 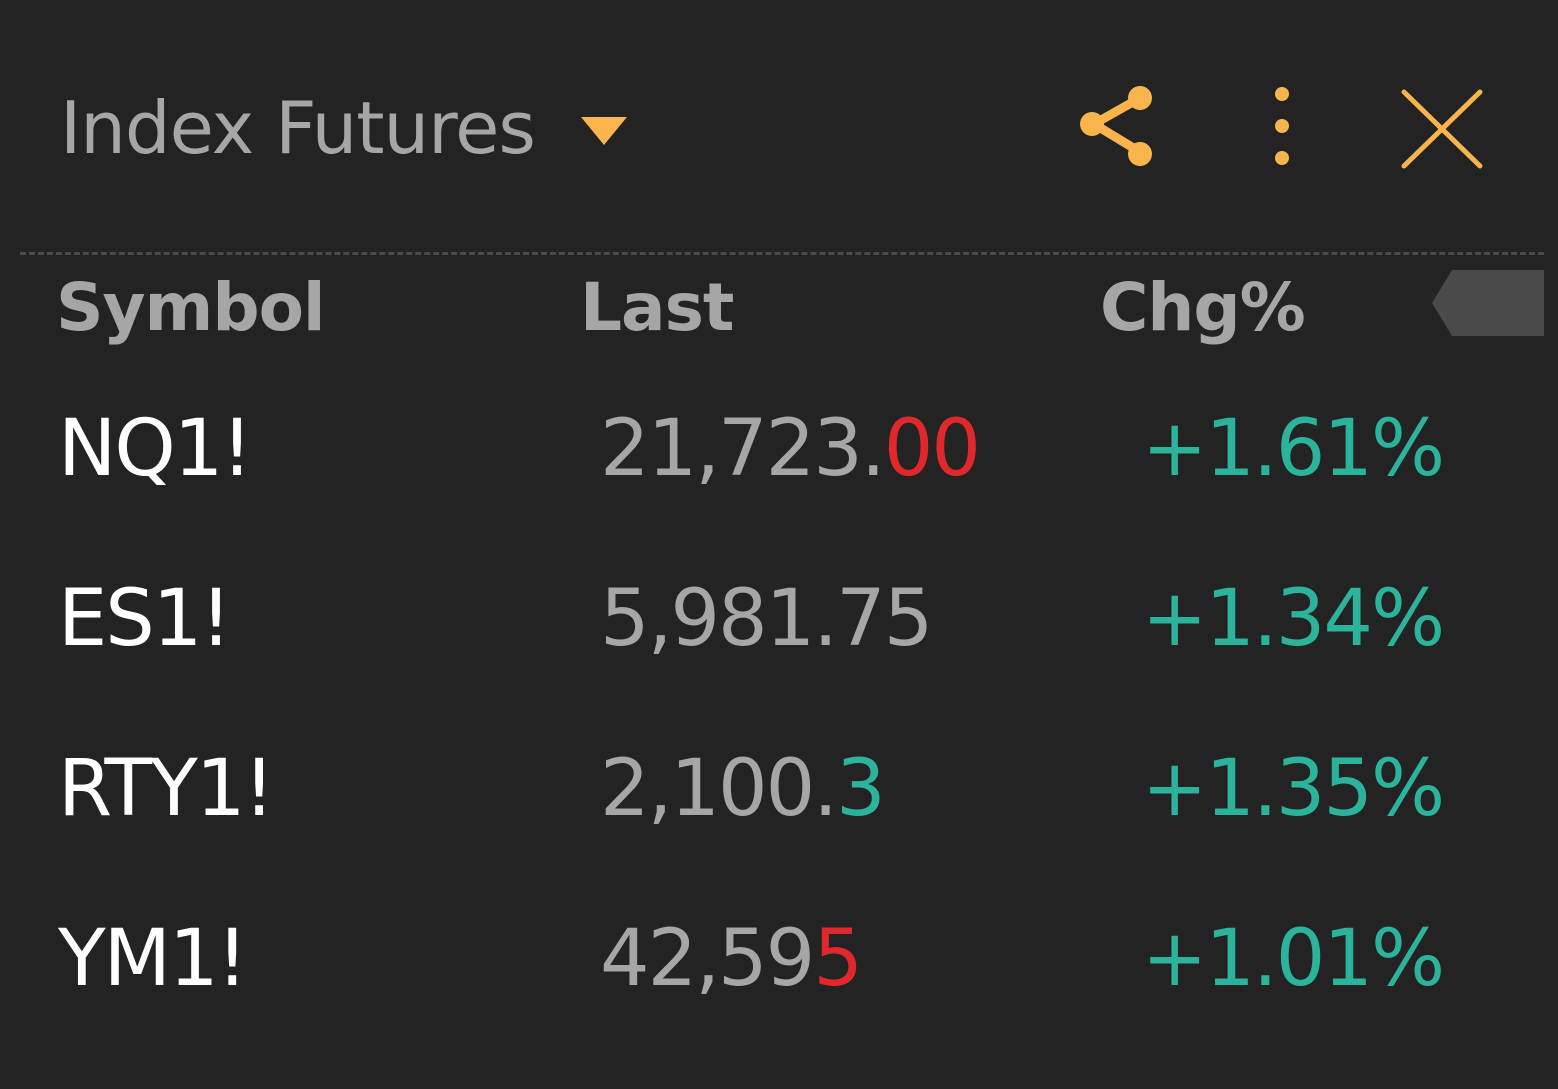 I want to click on last-base: 5,981.75, so click(x=766, y=619).